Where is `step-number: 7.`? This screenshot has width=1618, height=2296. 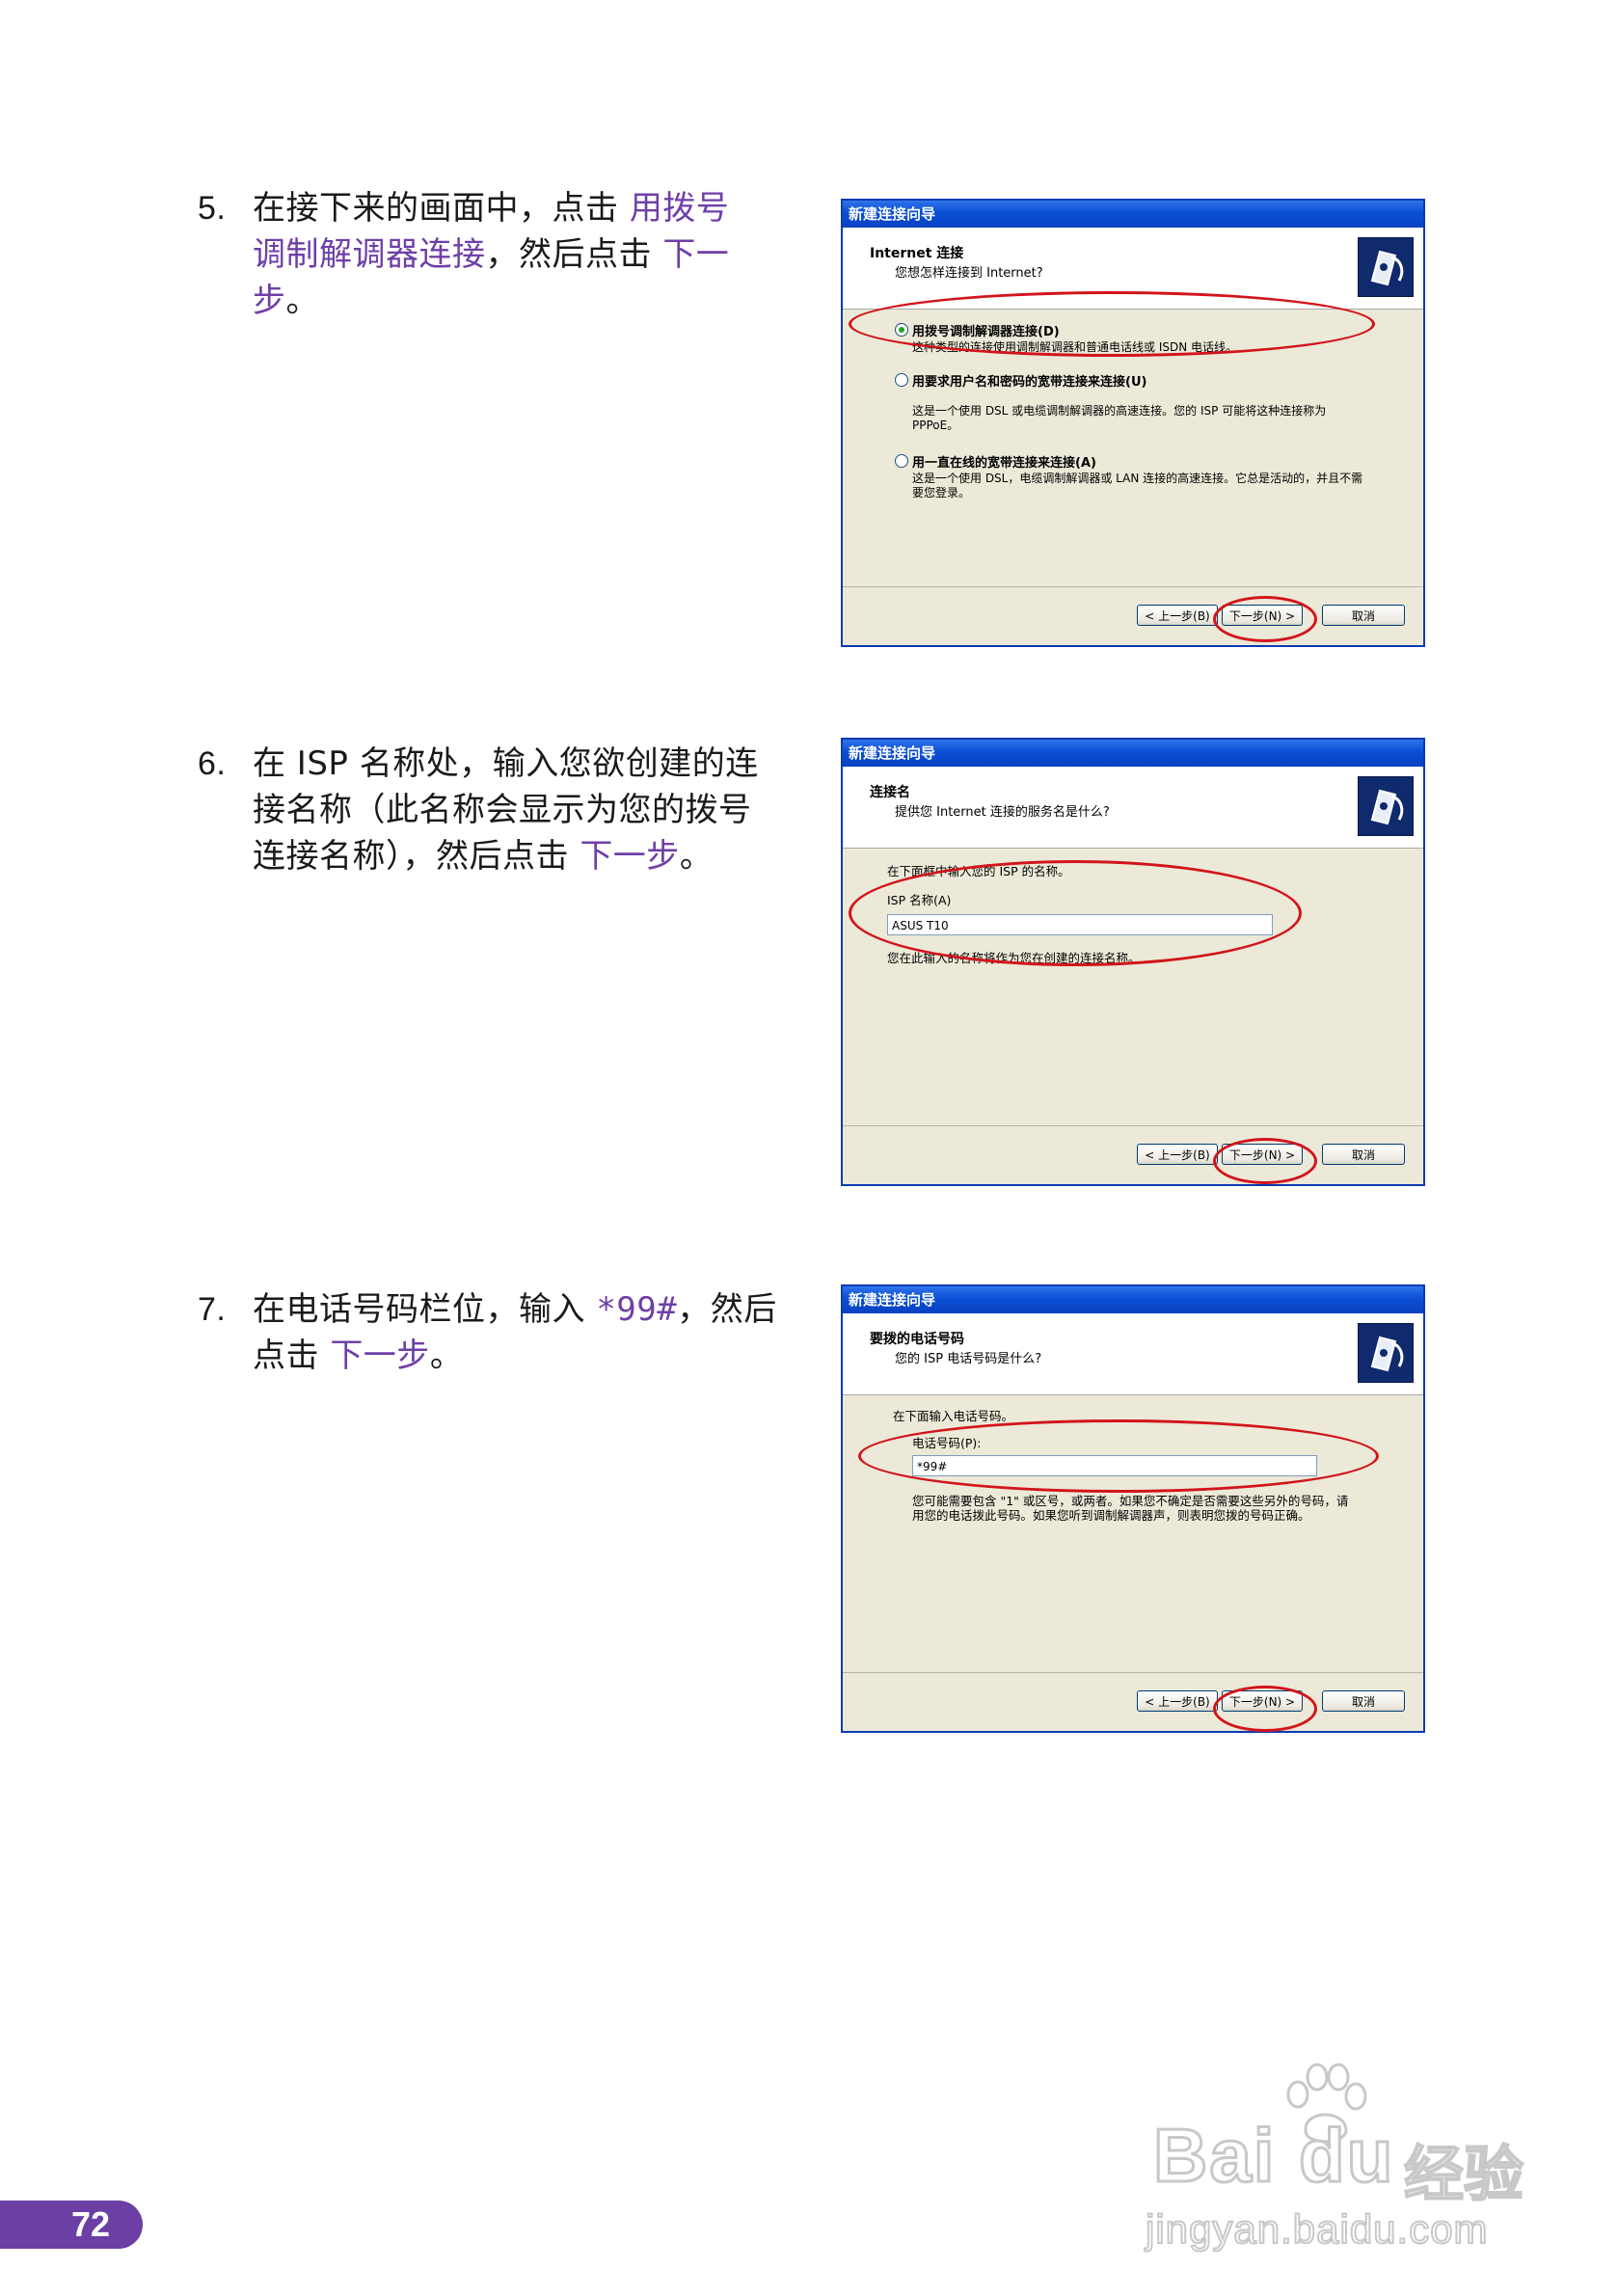 step-number: 7. is located at coordinates (213, 1309).